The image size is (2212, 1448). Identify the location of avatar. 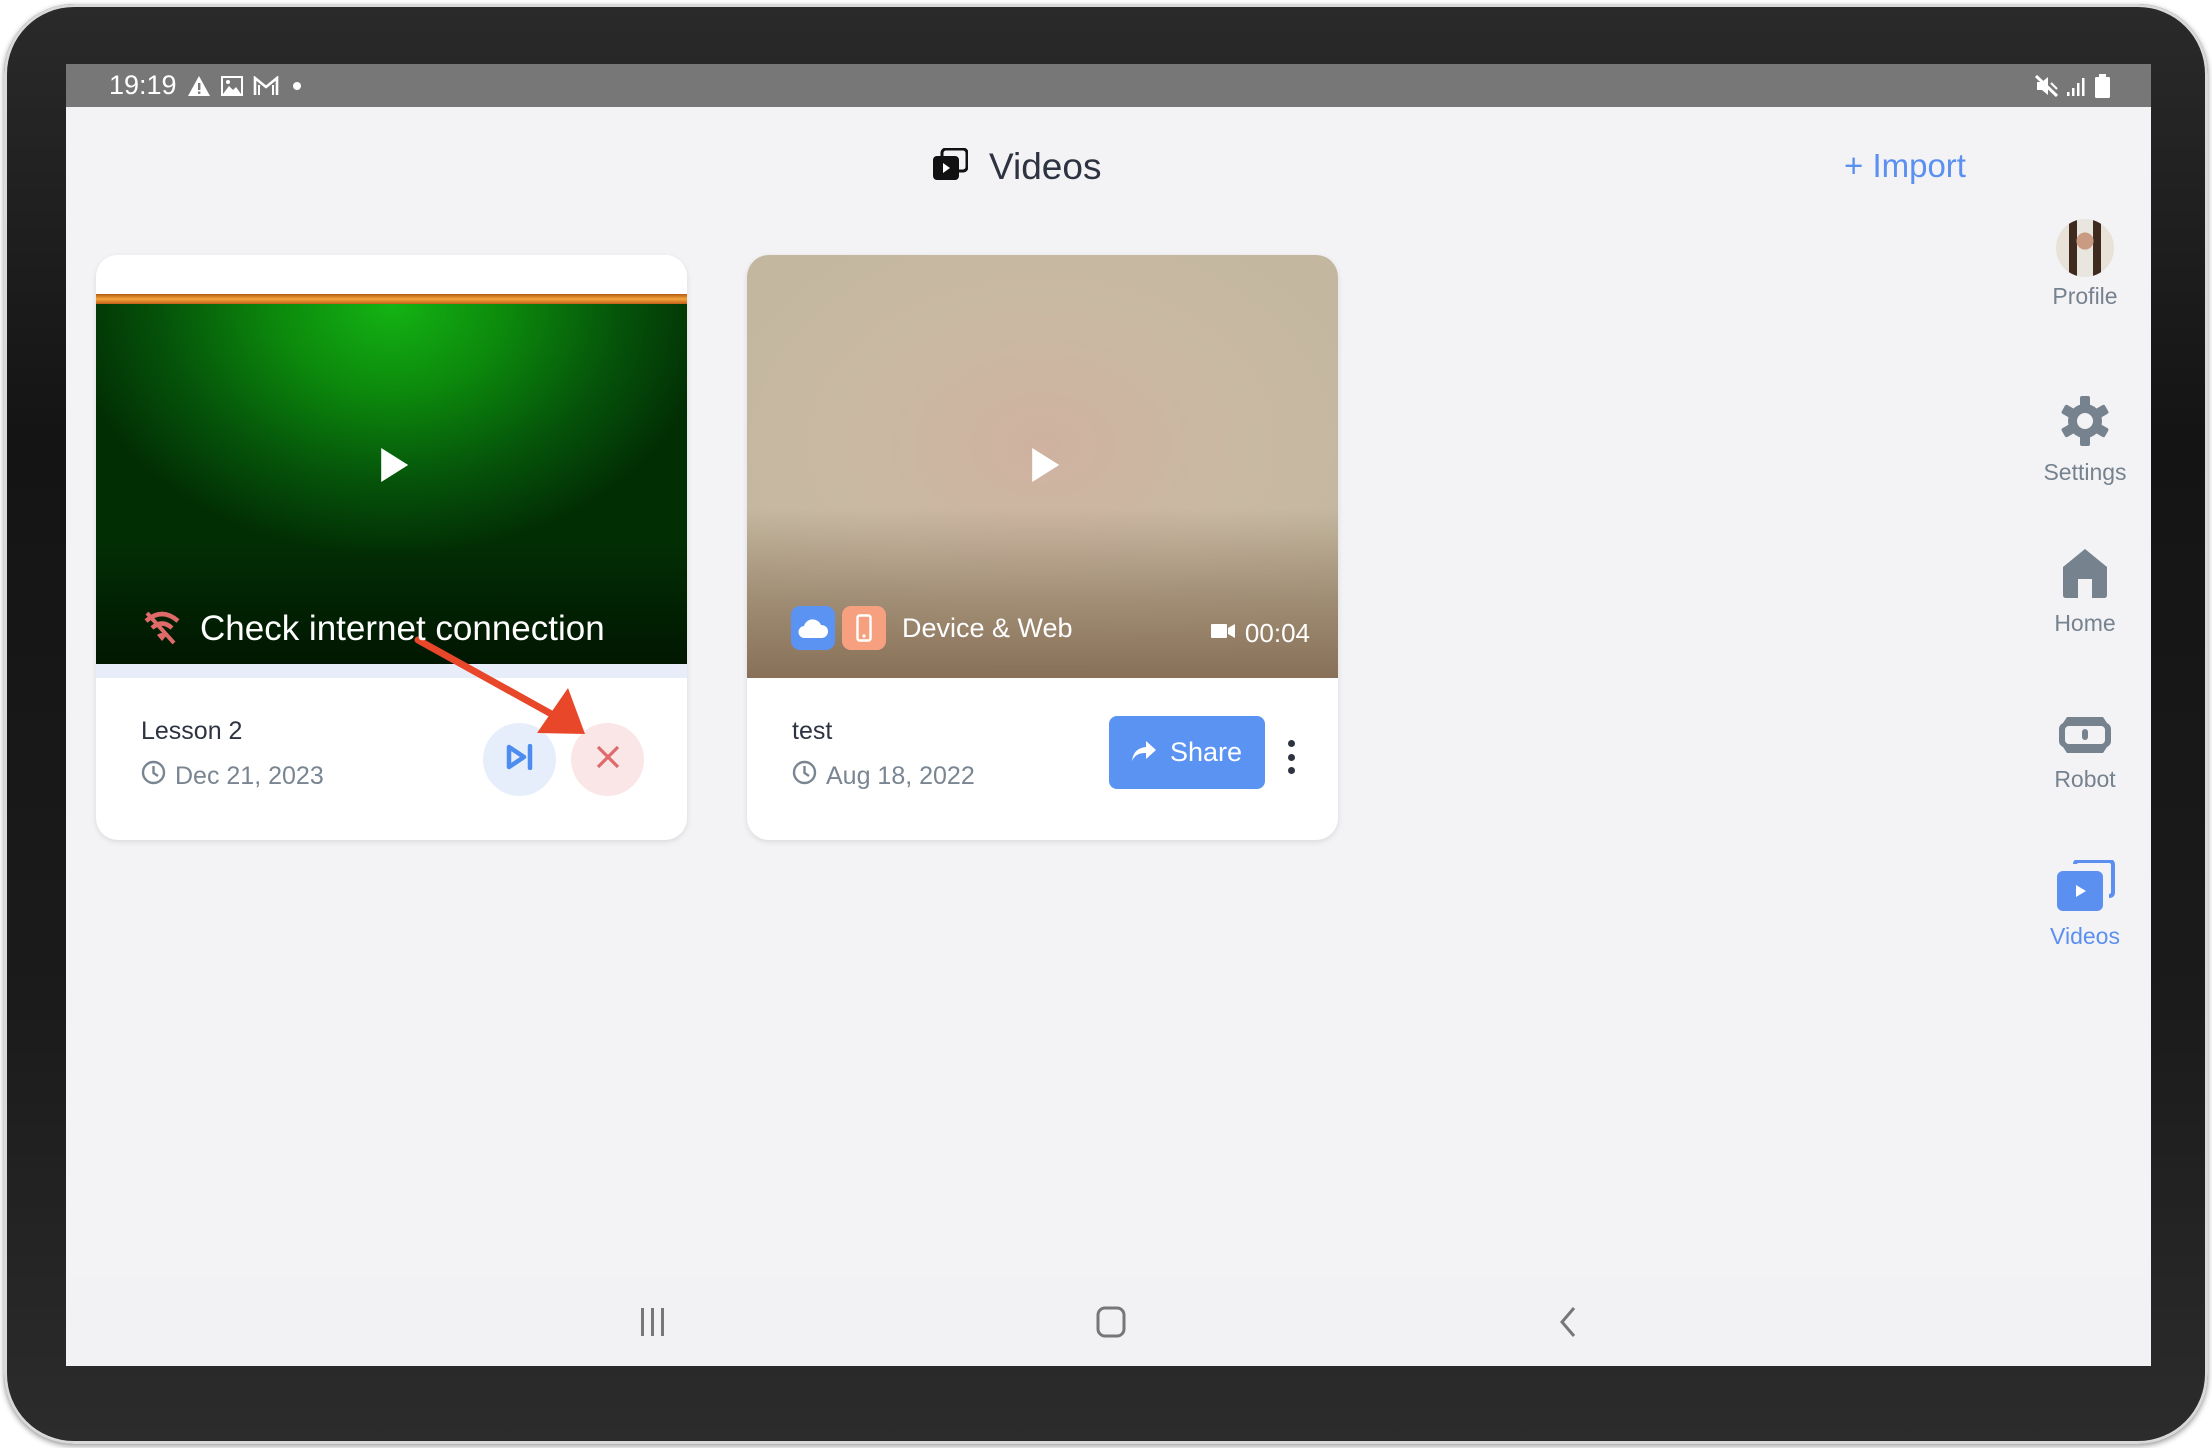
(2085, 248).